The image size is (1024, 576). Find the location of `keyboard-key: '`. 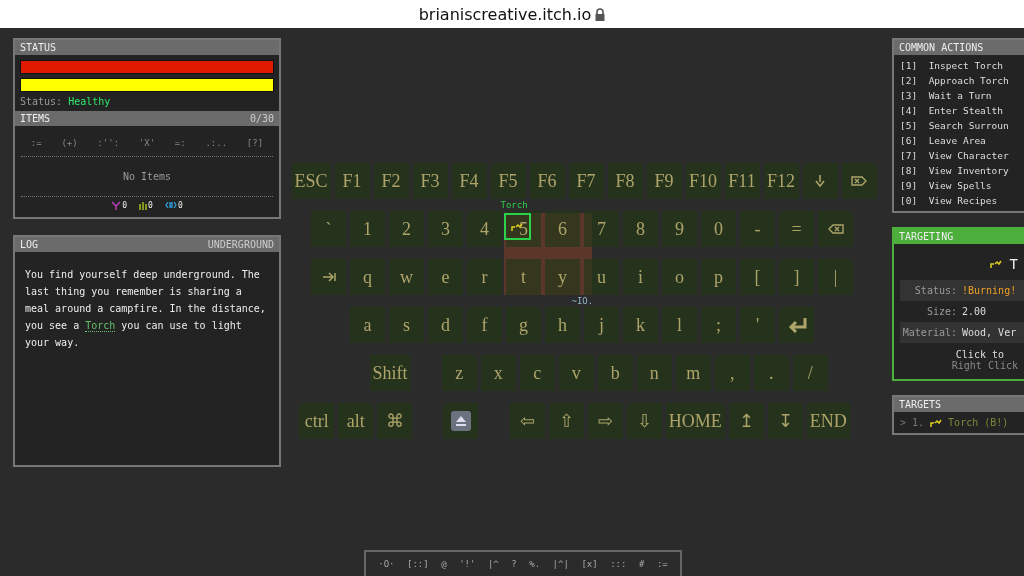

keyboard-key: ' is located at coordinates (757, 325).